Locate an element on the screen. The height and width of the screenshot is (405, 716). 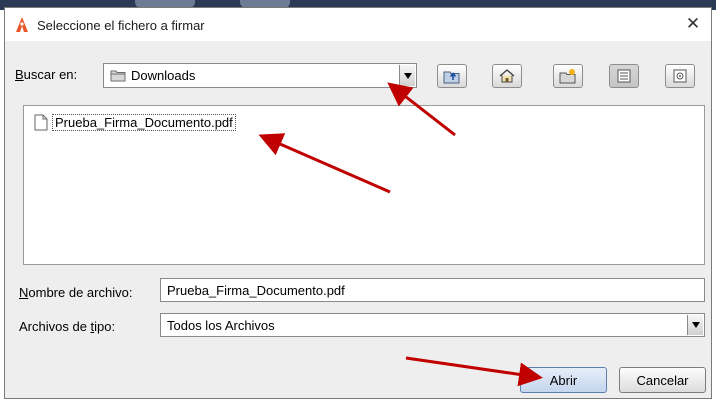
app-logo-icon is located at coordinates (22, 24).